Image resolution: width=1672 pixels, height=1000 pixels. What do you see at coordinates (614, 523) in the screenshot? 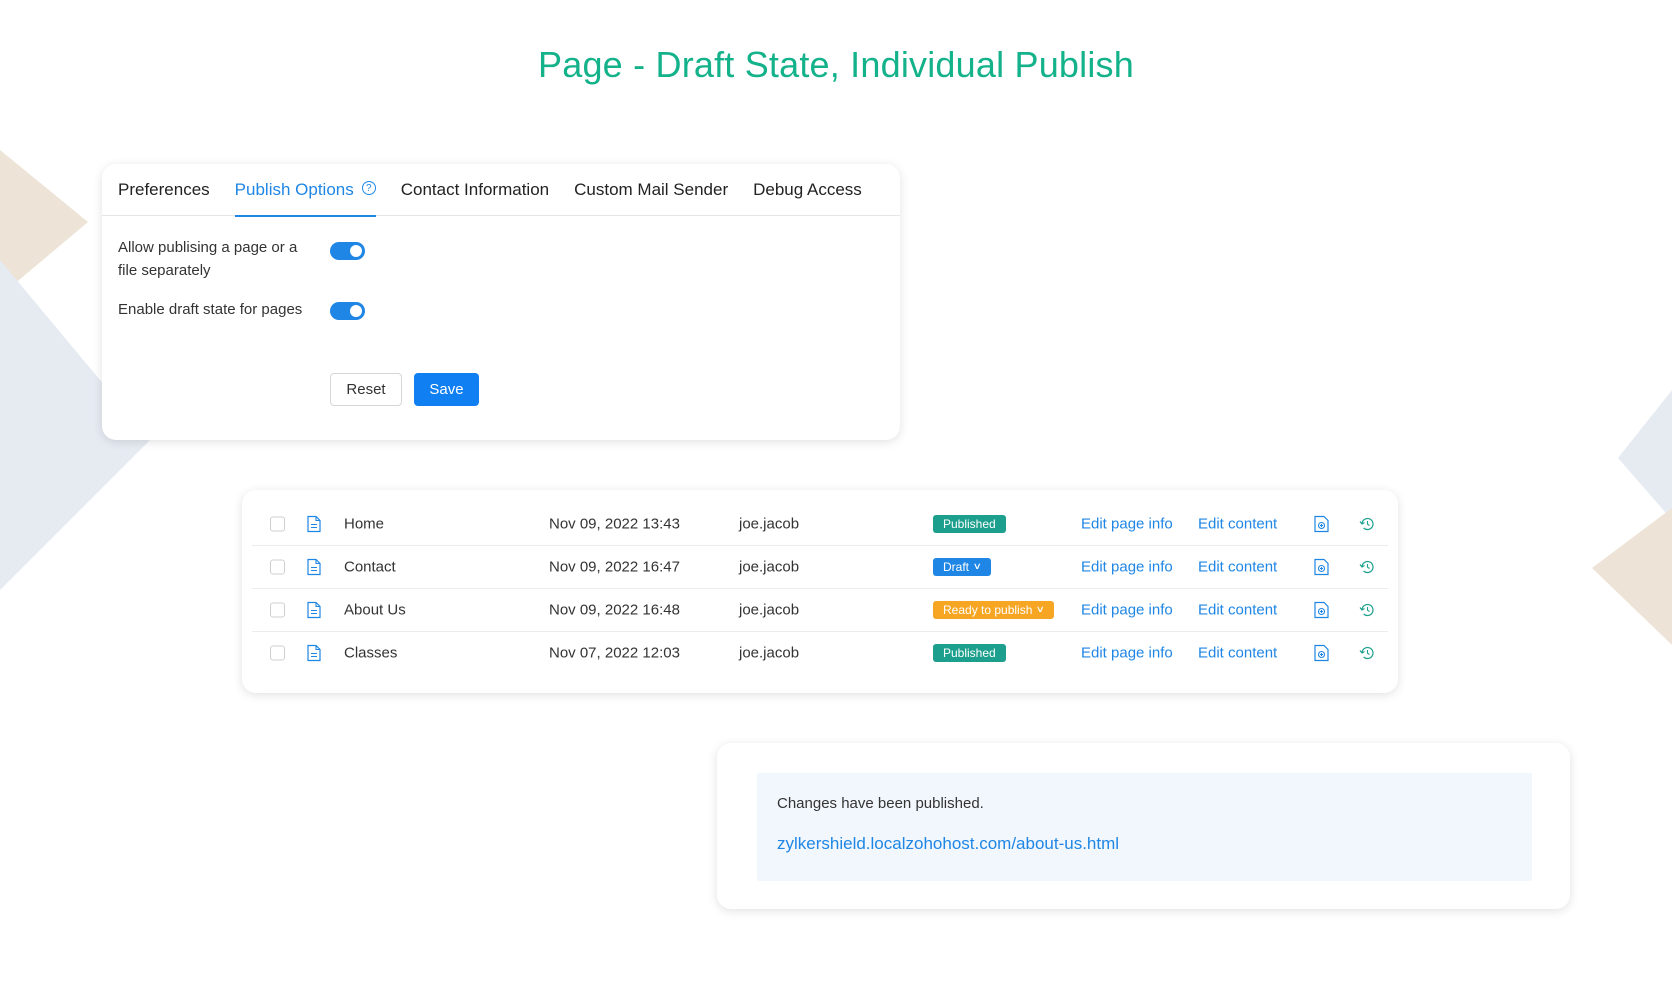
I see `page-modified-date: Nov 09, 2022 13:43` at bounding box center [614, 523].